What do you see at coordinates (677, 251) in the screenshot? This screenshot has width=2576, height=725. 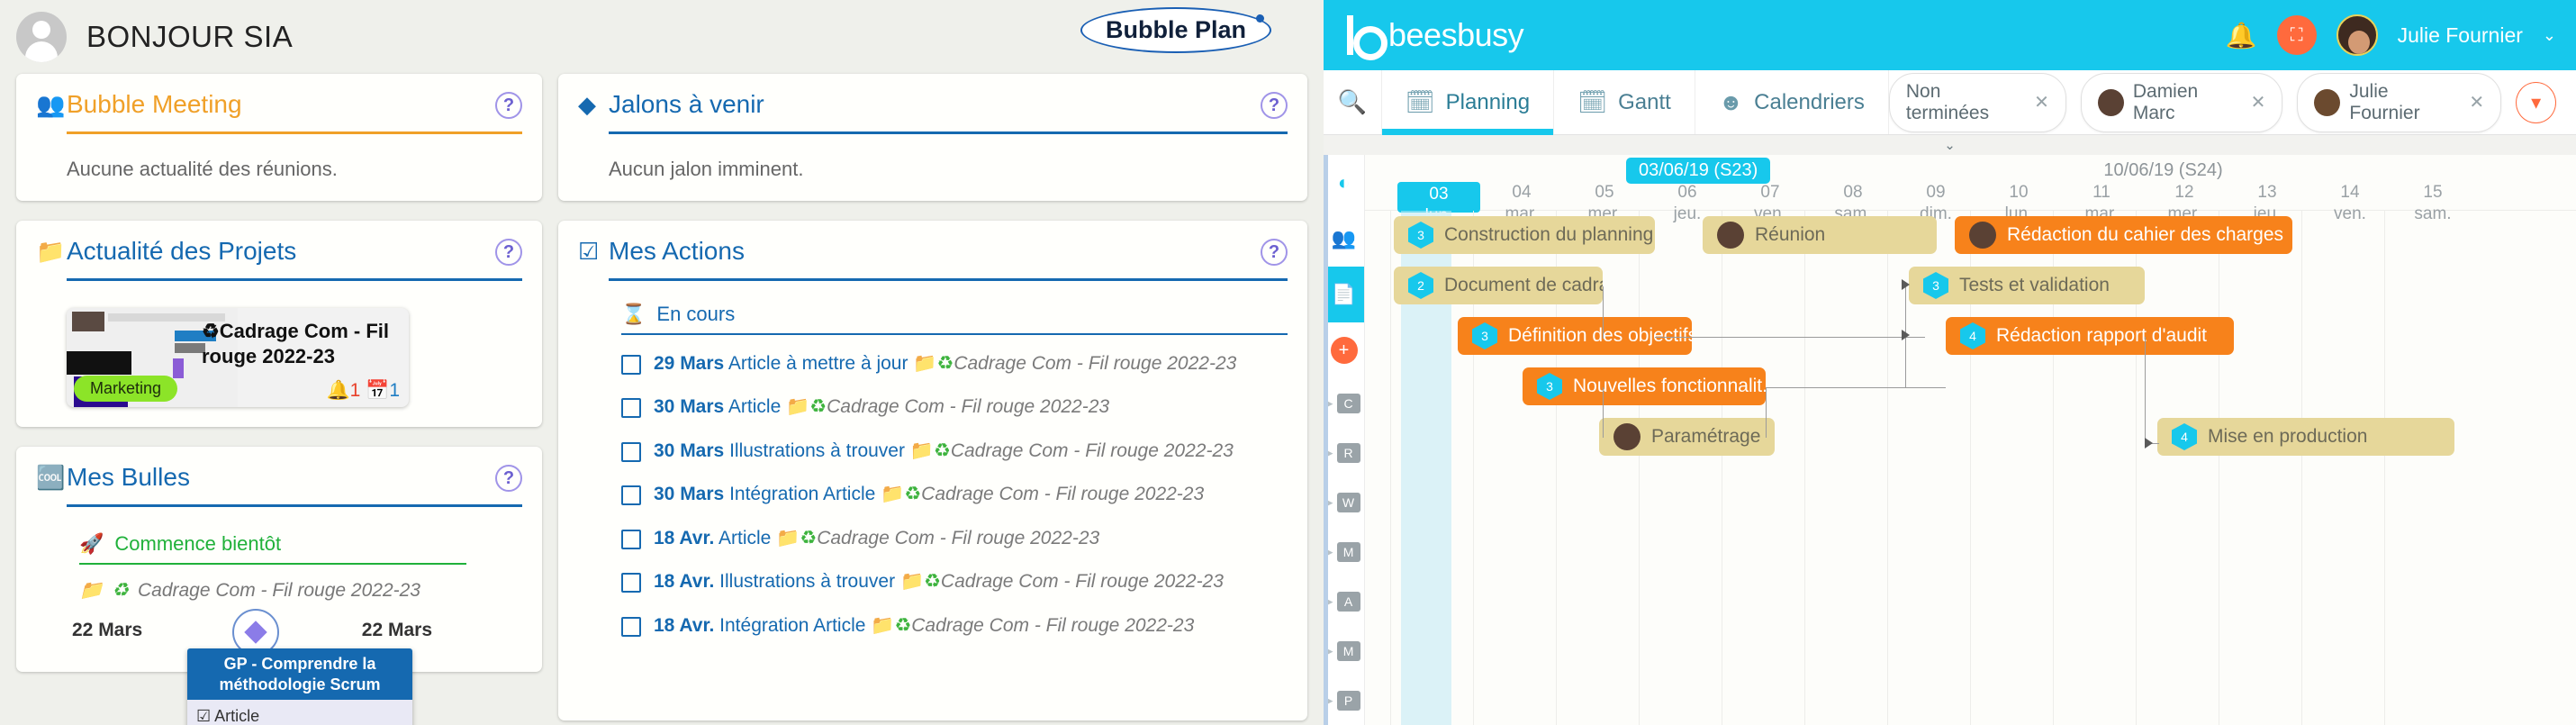 I see `card-title: Mes Actions` at bounding box center [677, 251].